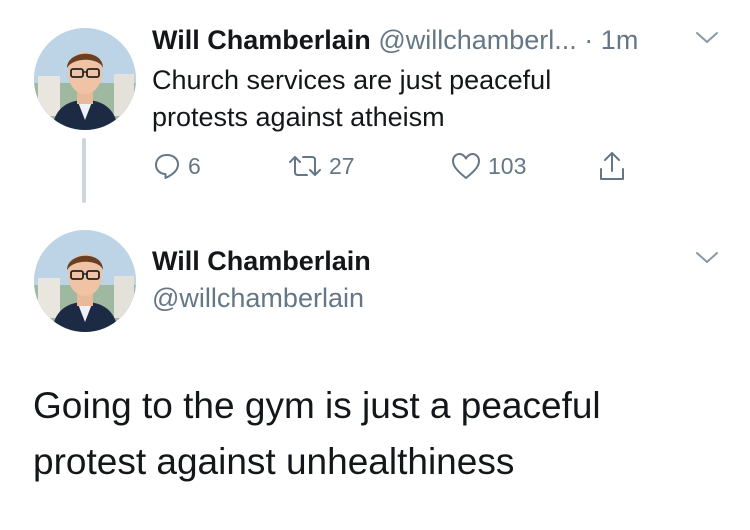 The width and height of the screenshot is (750, 530). Describe the element at coordinates (261, 40) in the screenshot. I see `tweet1-author-name: Will Chamberlain` at that location.